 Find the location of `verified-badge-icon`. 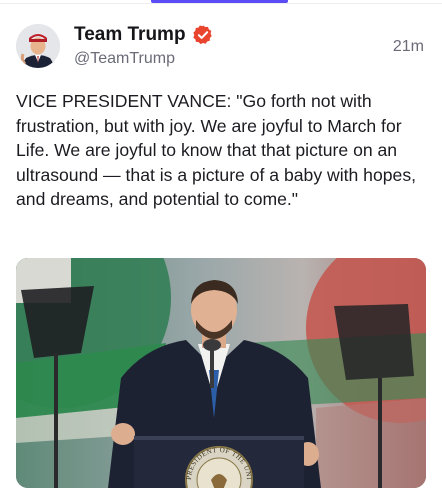

verified-badge-icon is located at coordinates (202, 35).